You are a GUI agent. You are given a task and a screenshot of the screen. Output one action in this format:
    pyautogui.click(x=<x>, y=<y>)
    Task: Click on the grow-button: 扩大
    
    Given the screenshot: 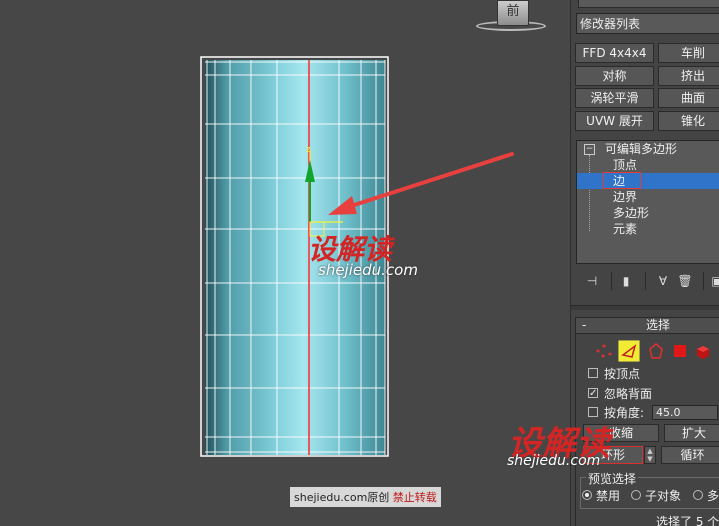 What is the action you would take?
    pyautogui.click(x=691, y=433)
    